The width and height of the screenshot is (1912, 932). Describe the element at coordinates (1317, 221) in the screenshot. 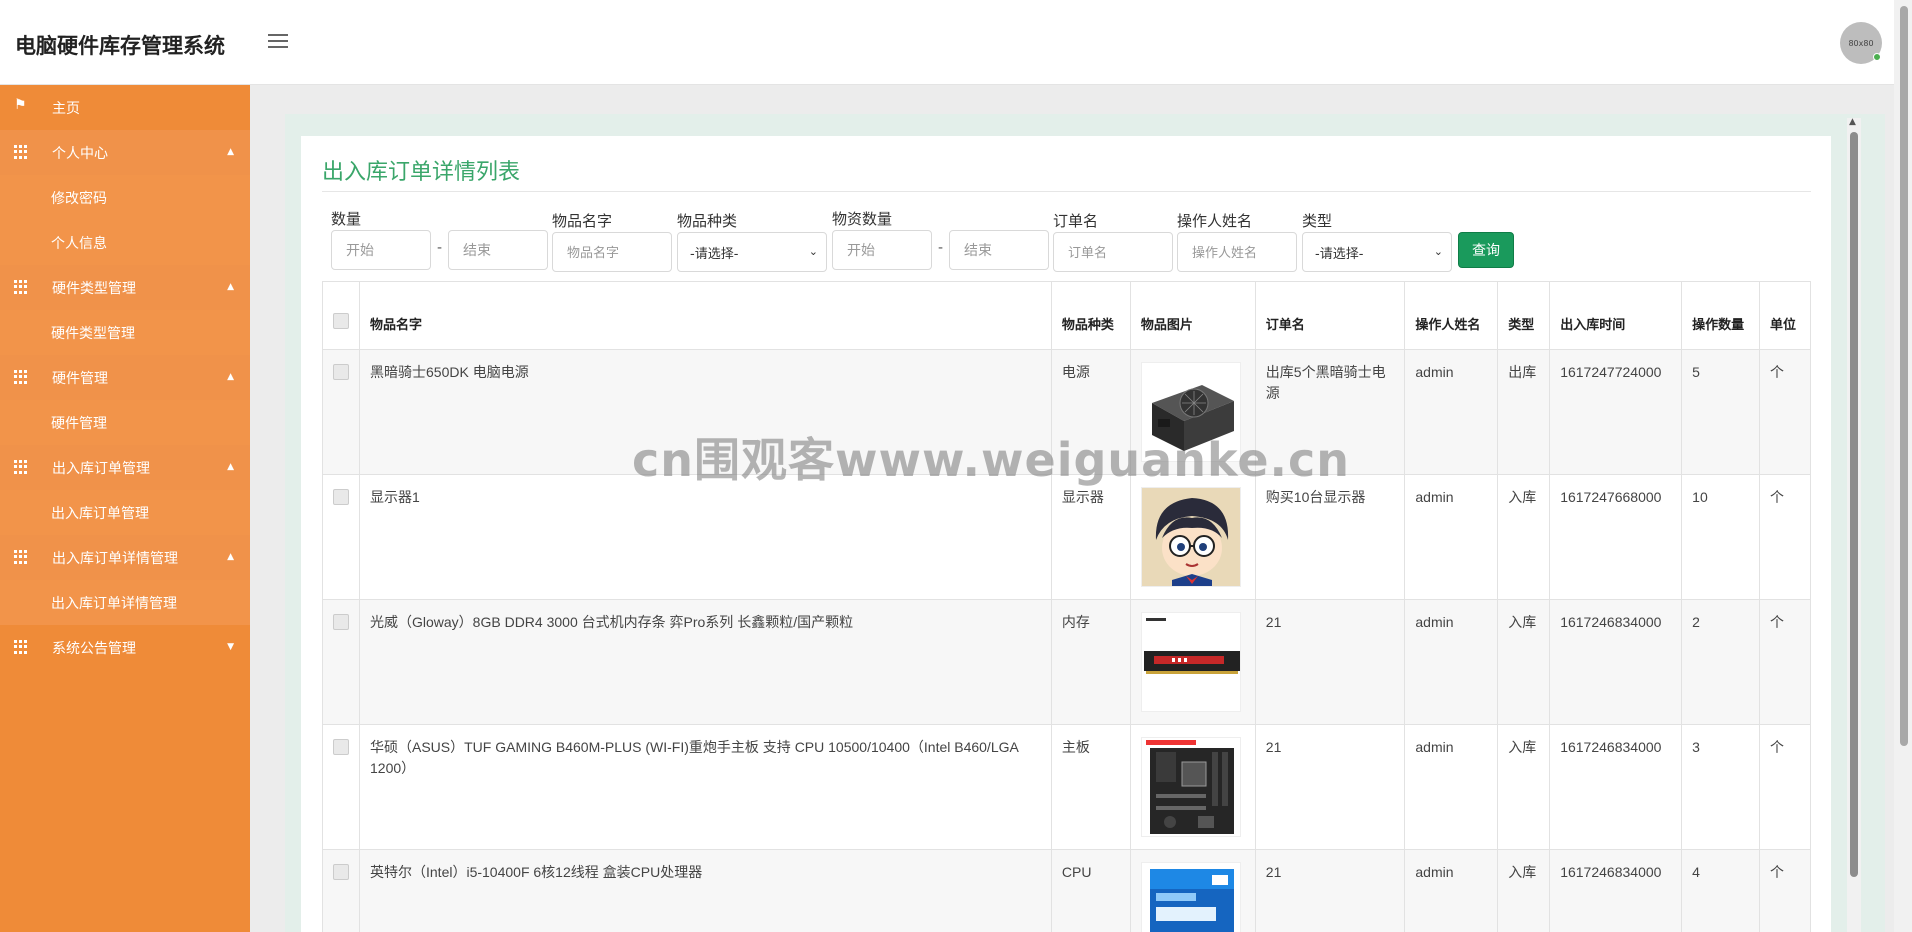

I see `filter-type-label: 类型` at that location.